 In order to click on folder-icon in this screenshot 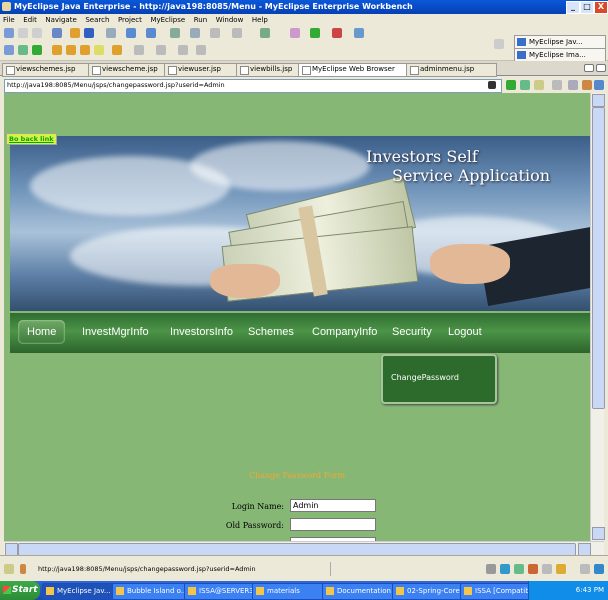, I will do `click(260, 591)`.